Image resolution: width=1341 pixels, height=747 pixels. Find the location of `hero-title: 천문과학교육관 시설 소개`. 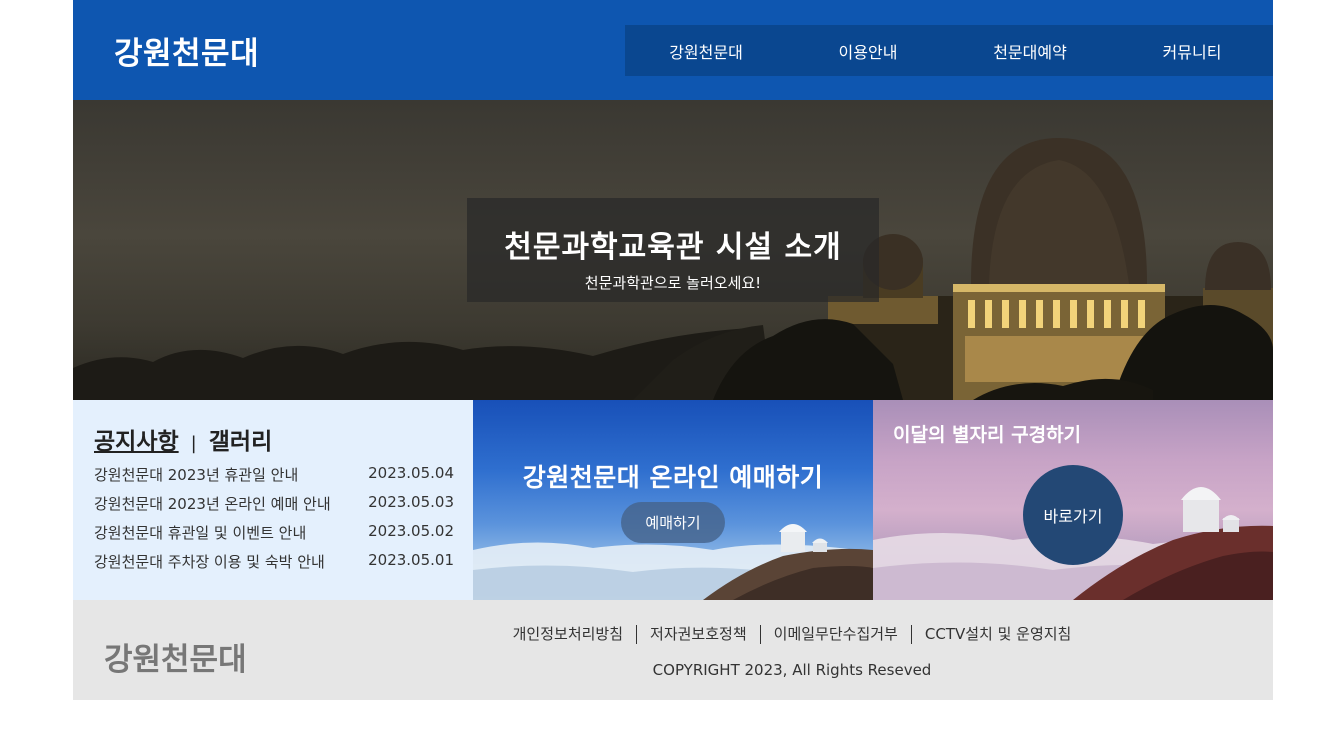

hero-title: 천문과학교육관 시설 소개 is located at coordinates (673, 247).